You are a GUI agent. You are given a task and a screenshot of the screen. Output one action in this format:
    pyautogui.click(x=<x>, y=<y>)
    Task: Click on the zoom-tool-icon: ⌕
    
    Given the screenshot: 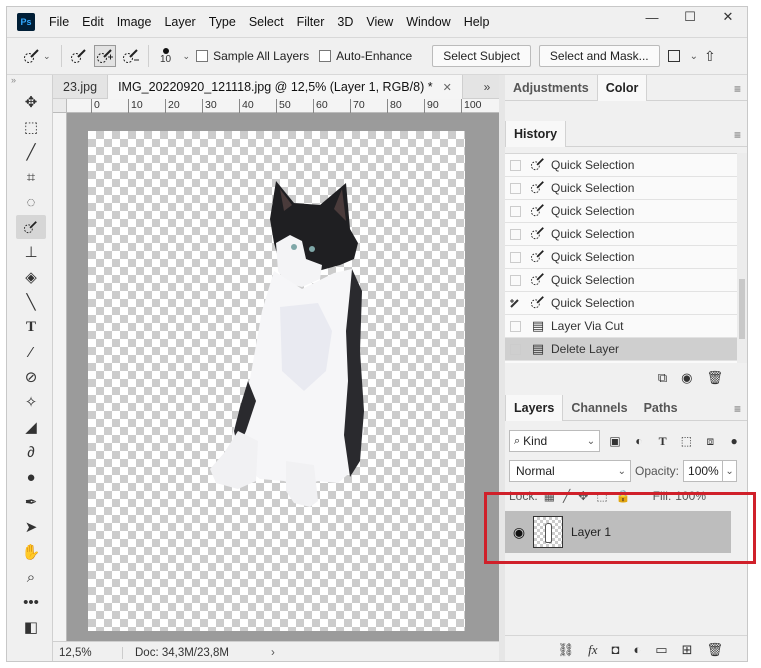 What is the action you would take?
    pyautogui.click(x=31, y=577)
    